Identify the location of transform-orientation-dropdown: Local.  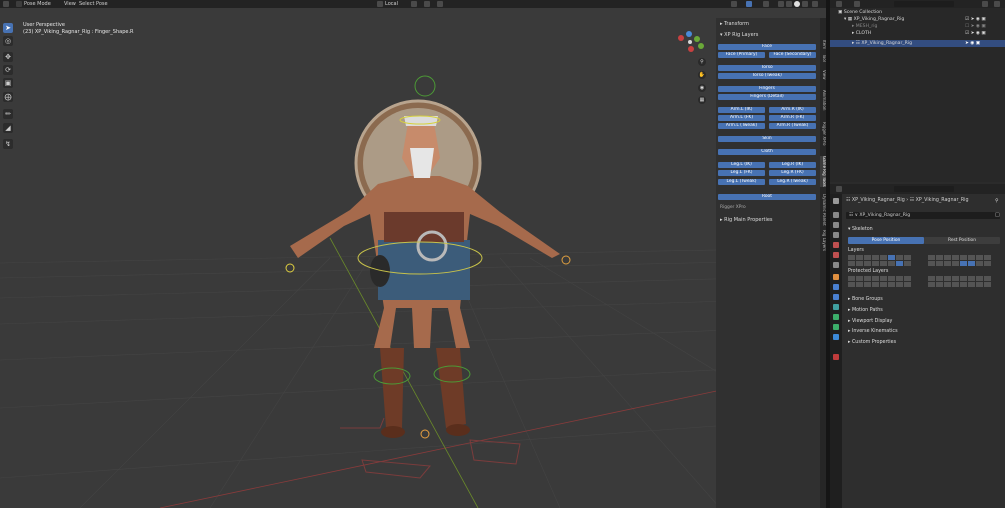
(391, 4).